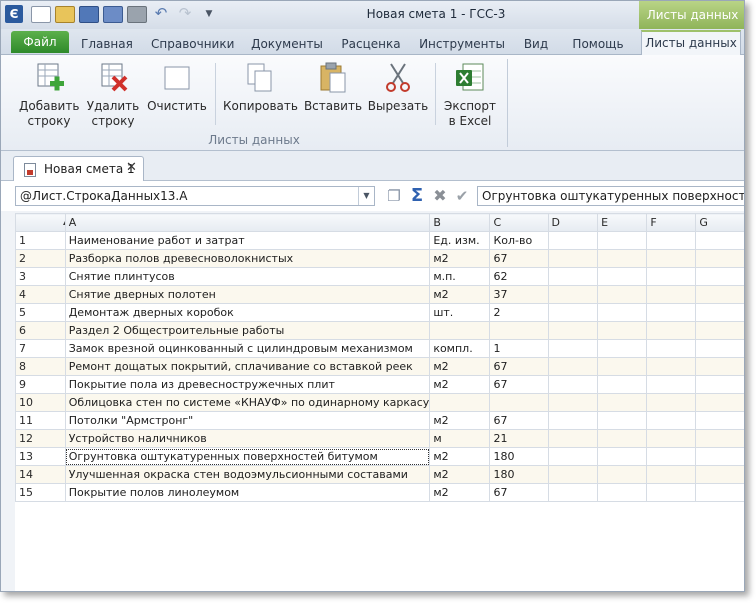  Describe the element at coordinates (131, 167) in the screenshot. I see `close-tab-icon: ✕` at that location.